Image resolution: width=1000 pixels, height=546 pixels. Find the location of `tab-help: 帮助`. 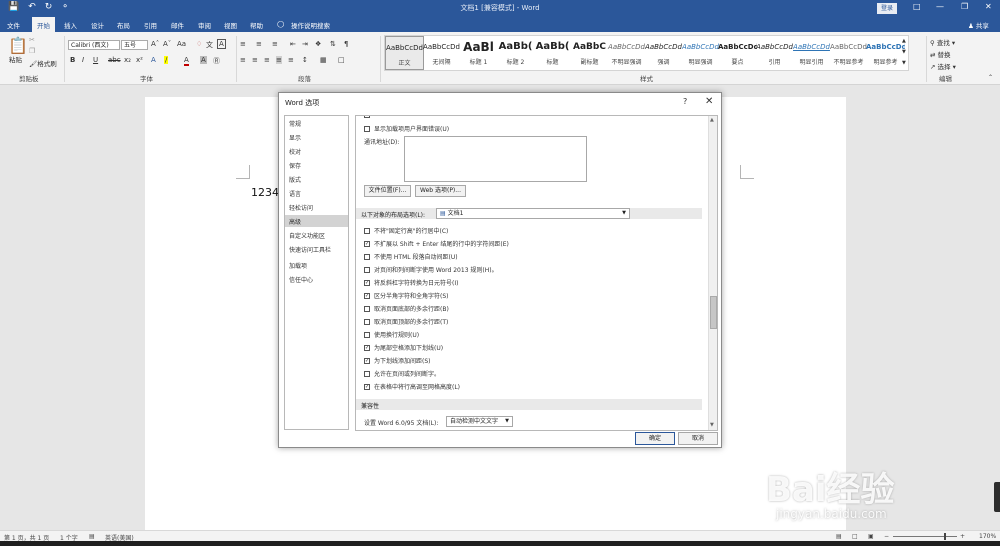

tab-help: 帮助 is located at coordinates (256, 25).